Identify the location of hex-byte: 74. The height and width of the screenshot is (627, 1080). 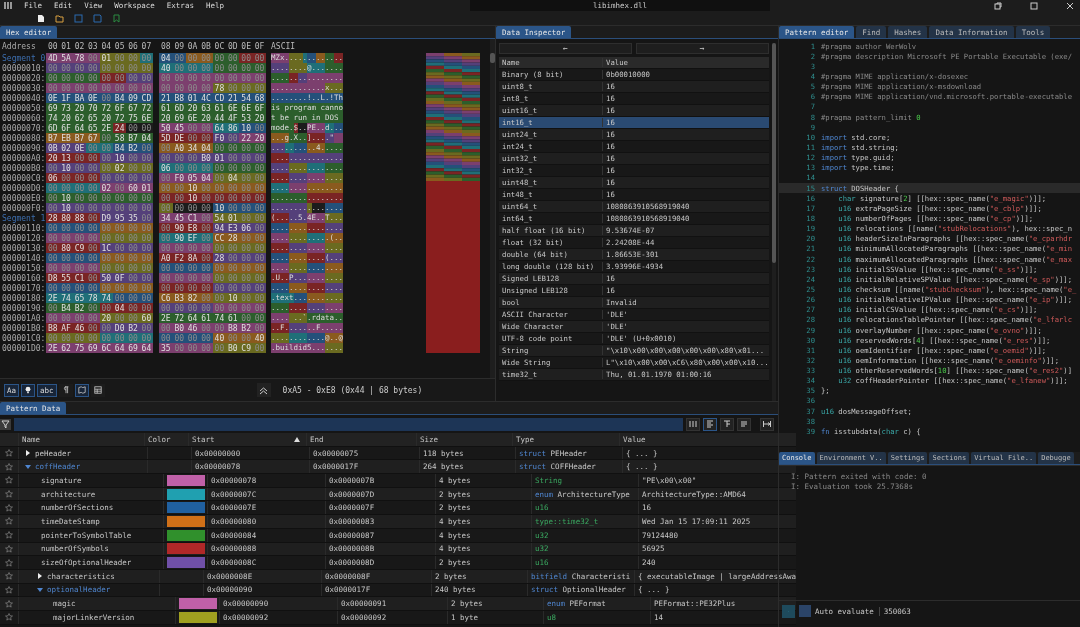
(219, 318).